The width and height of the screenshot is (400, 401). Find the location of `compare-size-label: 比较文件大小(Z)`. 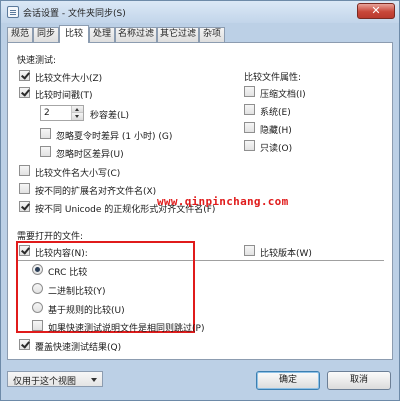

compare-size-label: 比较文件大小(Z) is located at coordinates (69, 79).